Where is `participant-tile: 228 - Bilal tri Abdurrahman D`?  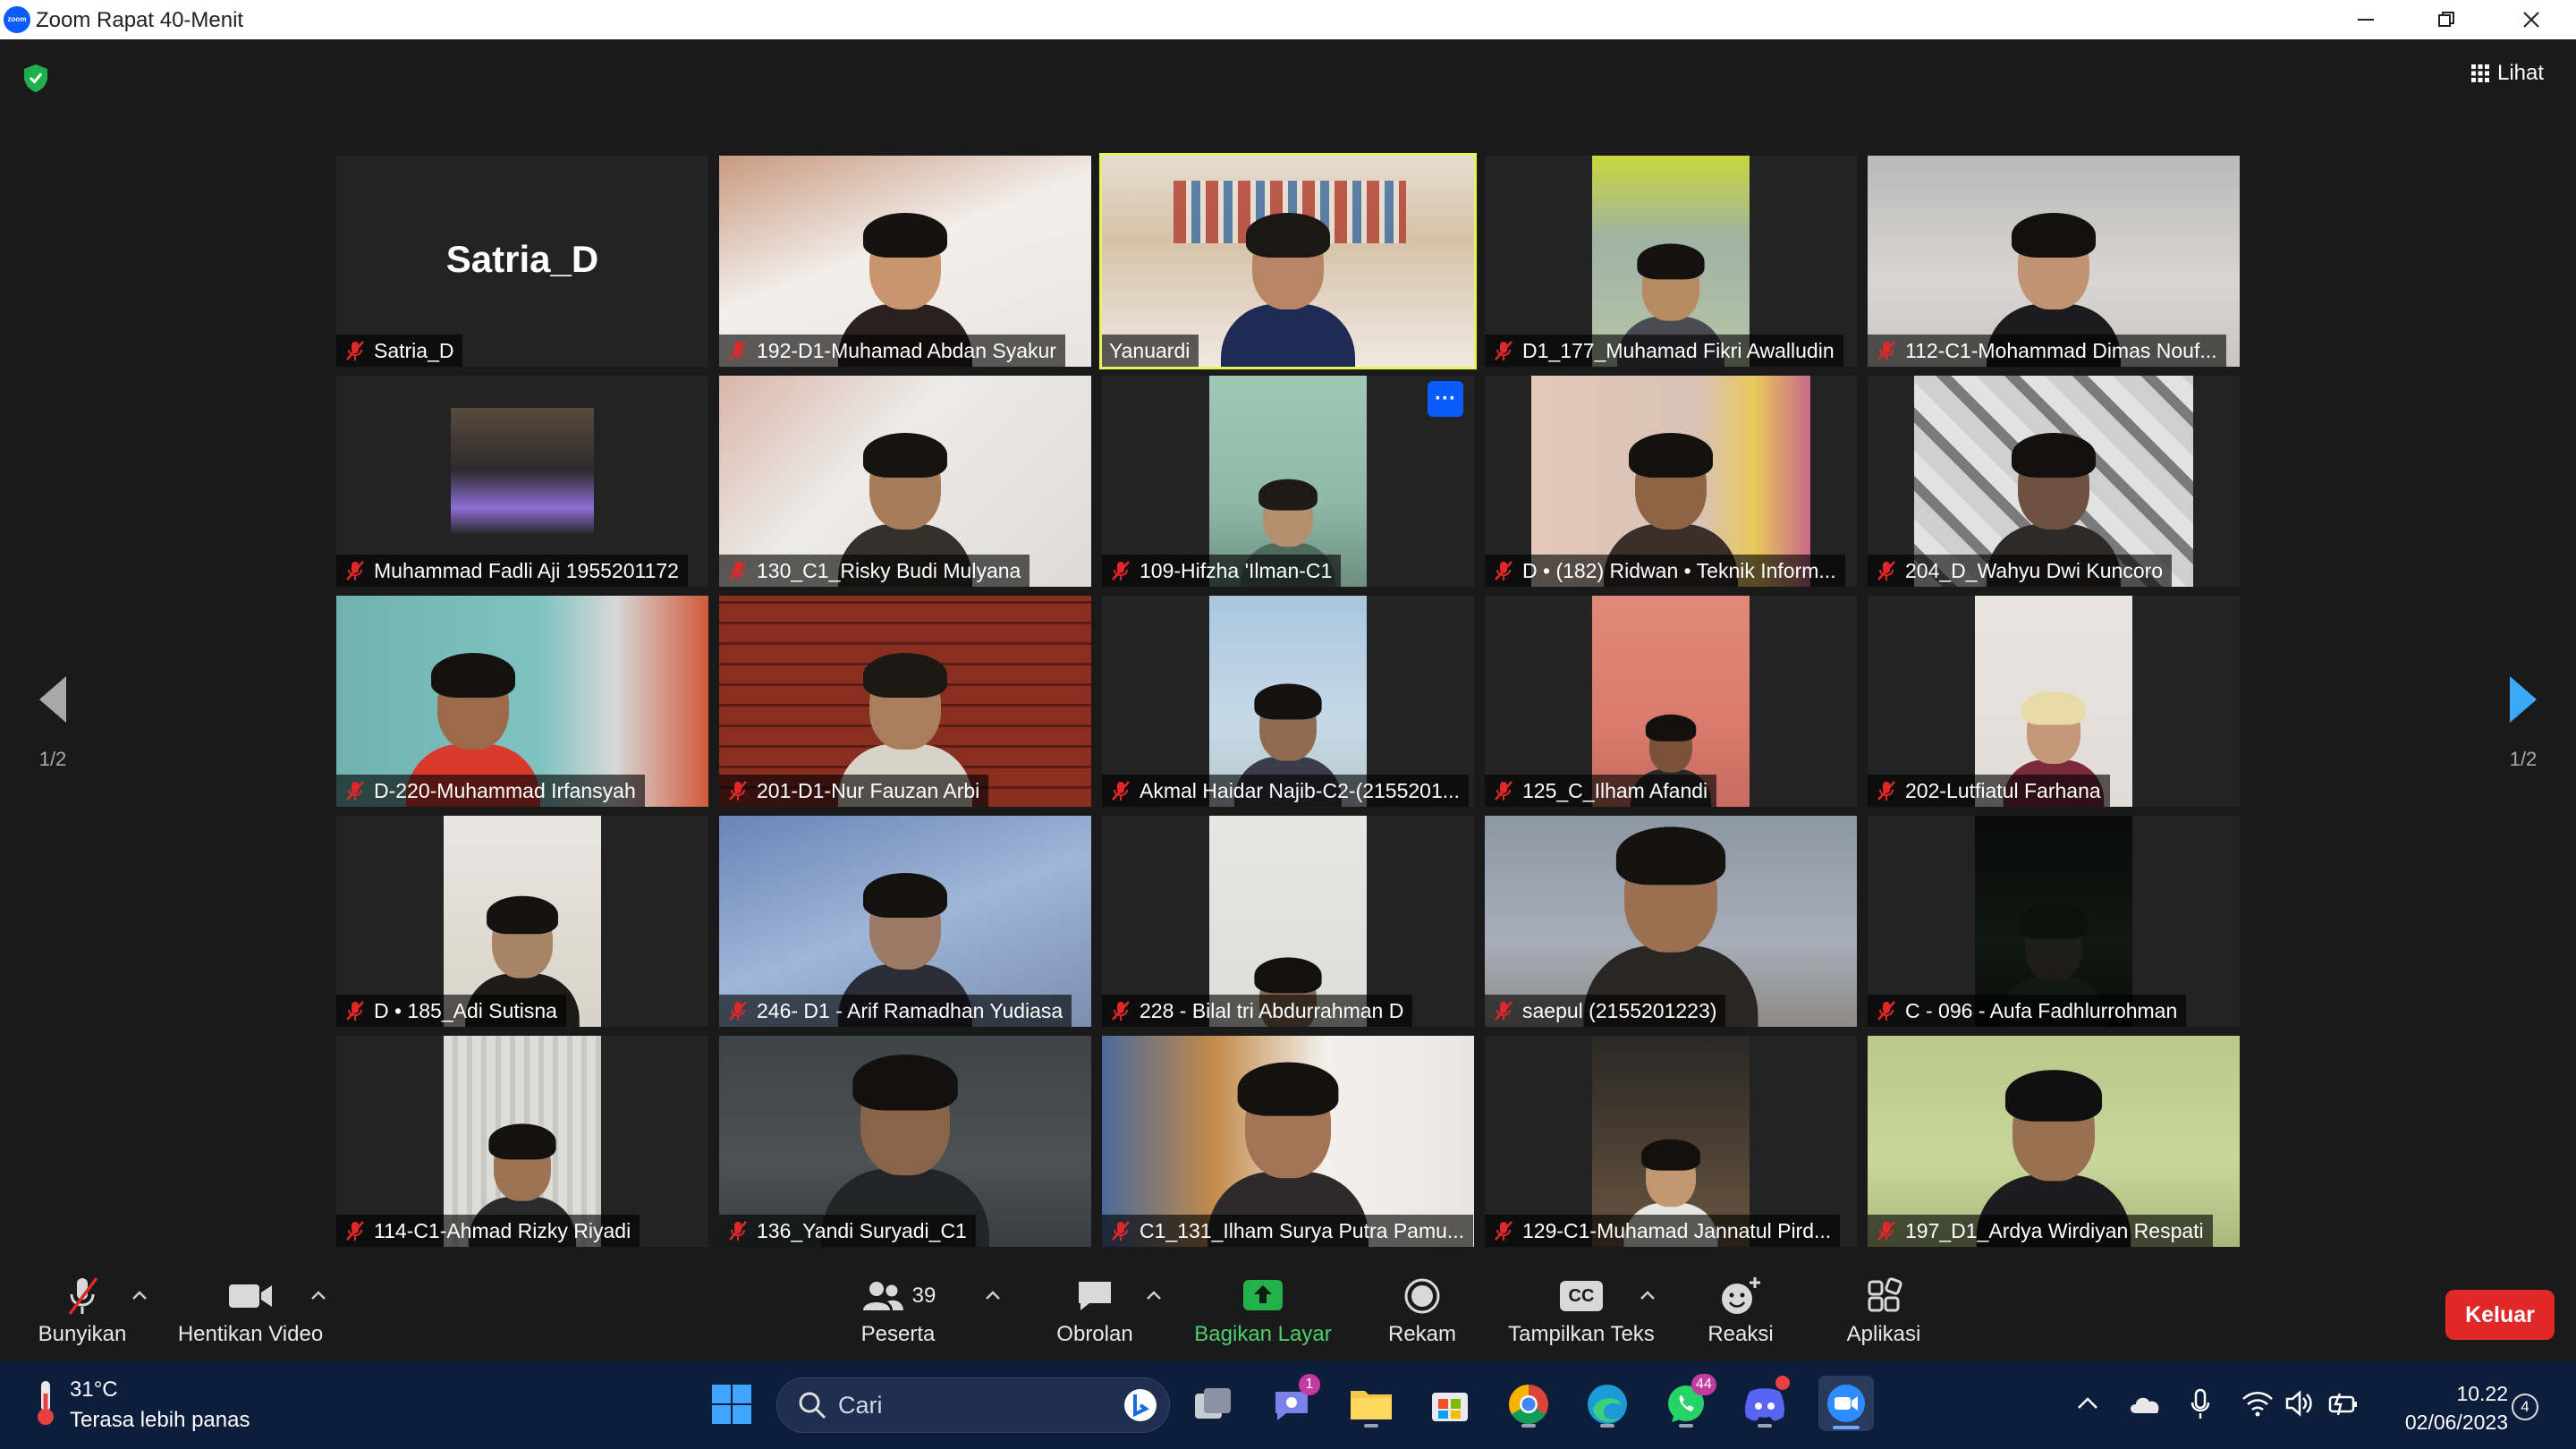
participant-tile: 228 - Bilal tri Abdurrahman D is located at coordinates (1288, 921).